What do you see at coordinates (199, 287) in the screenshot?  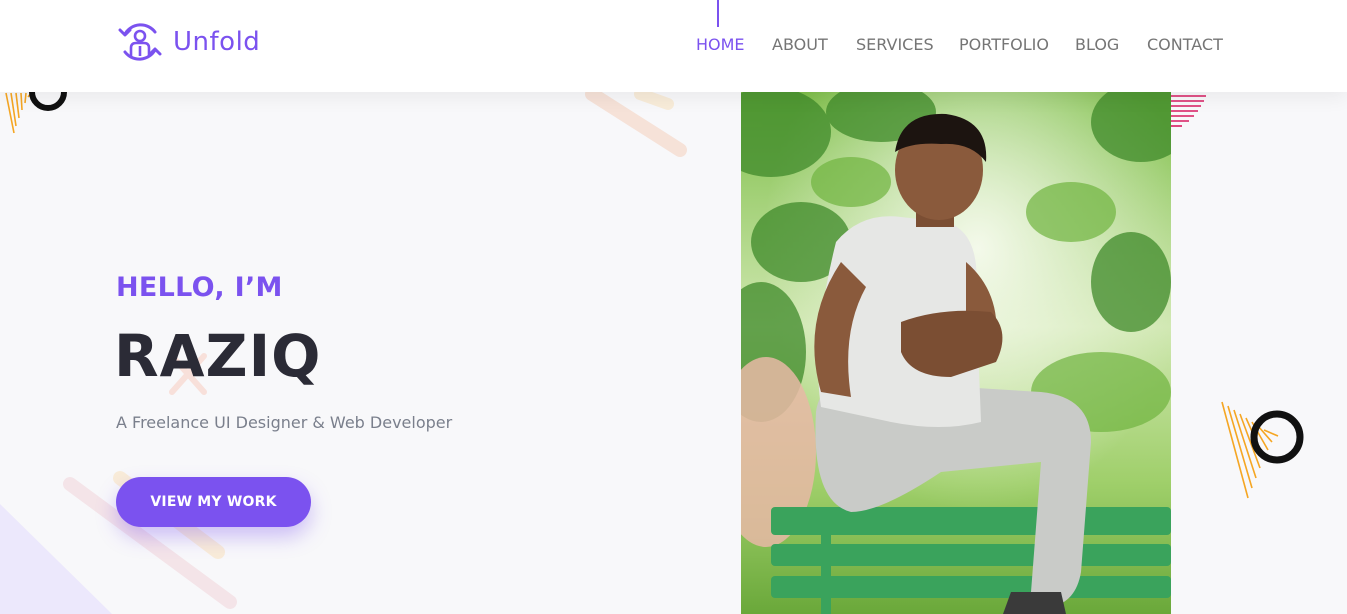 I see `hero-greeting: HELLO, I’M` at bounding box center [199, 287].